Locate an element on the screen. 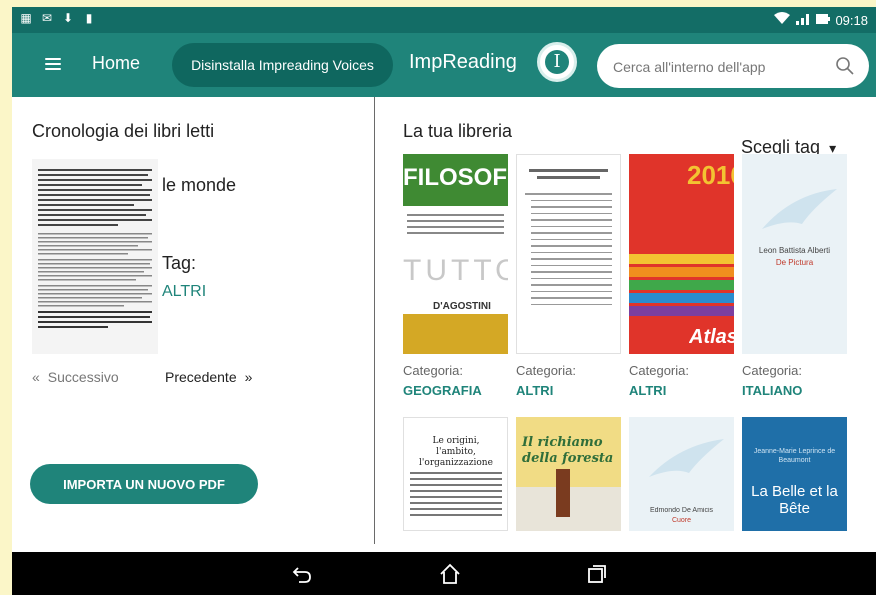  book-cover-1: FILOSOFIA TUTTO D'AGOSTINI is located at coordinates (455, 254).